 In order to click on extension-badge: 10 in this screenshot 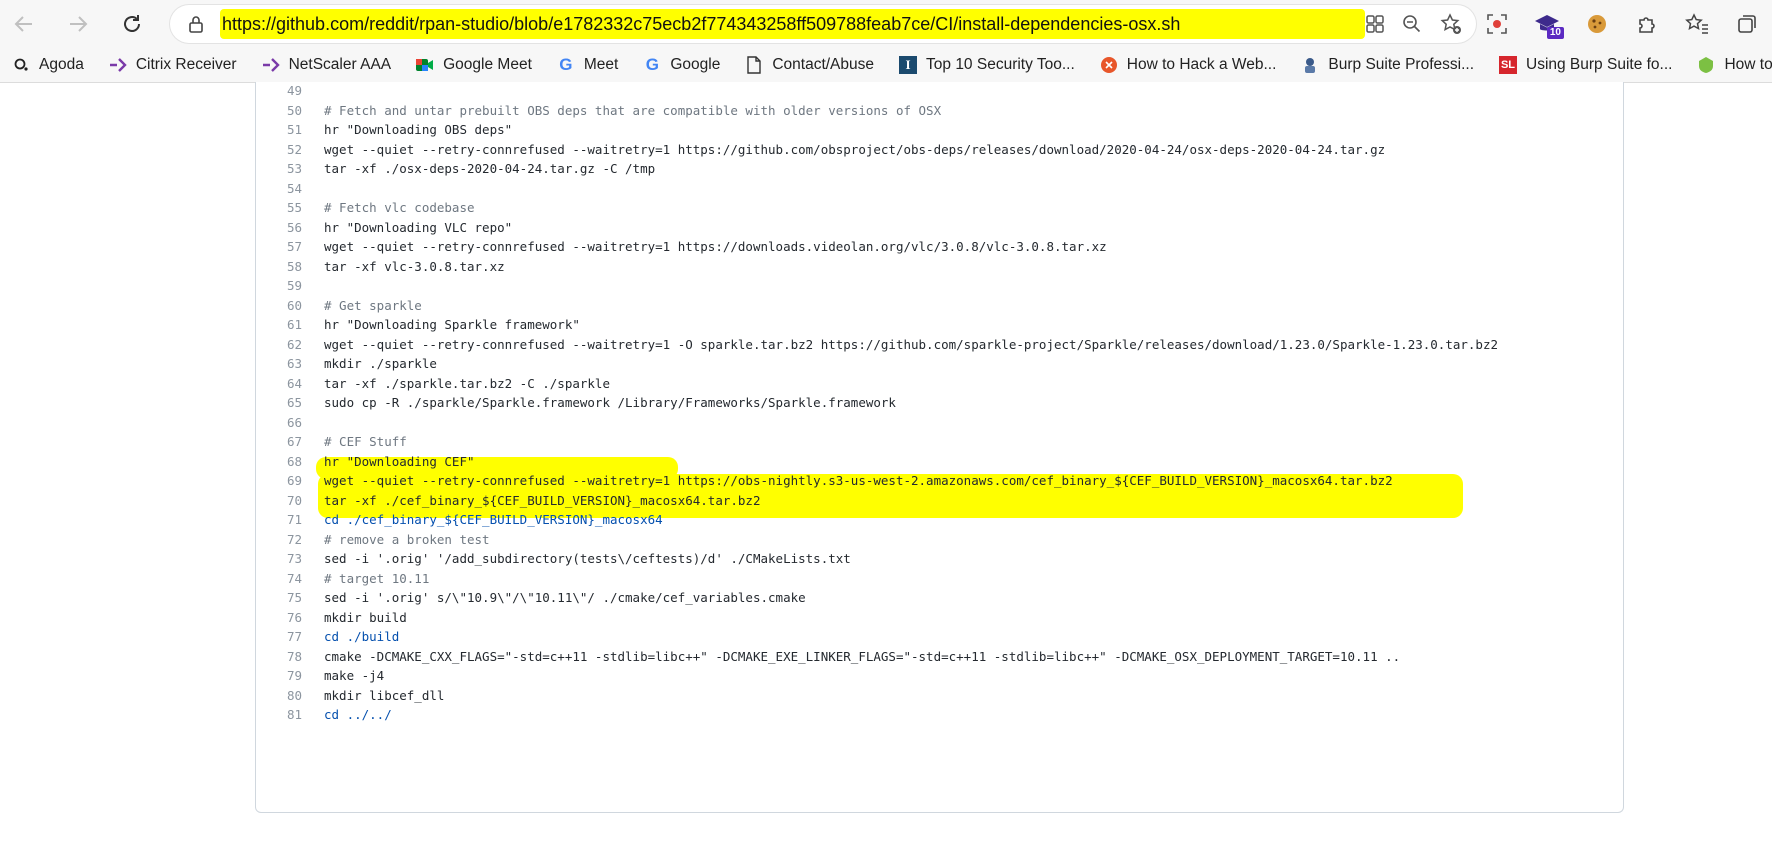, I will do `click(1555, 33)`.